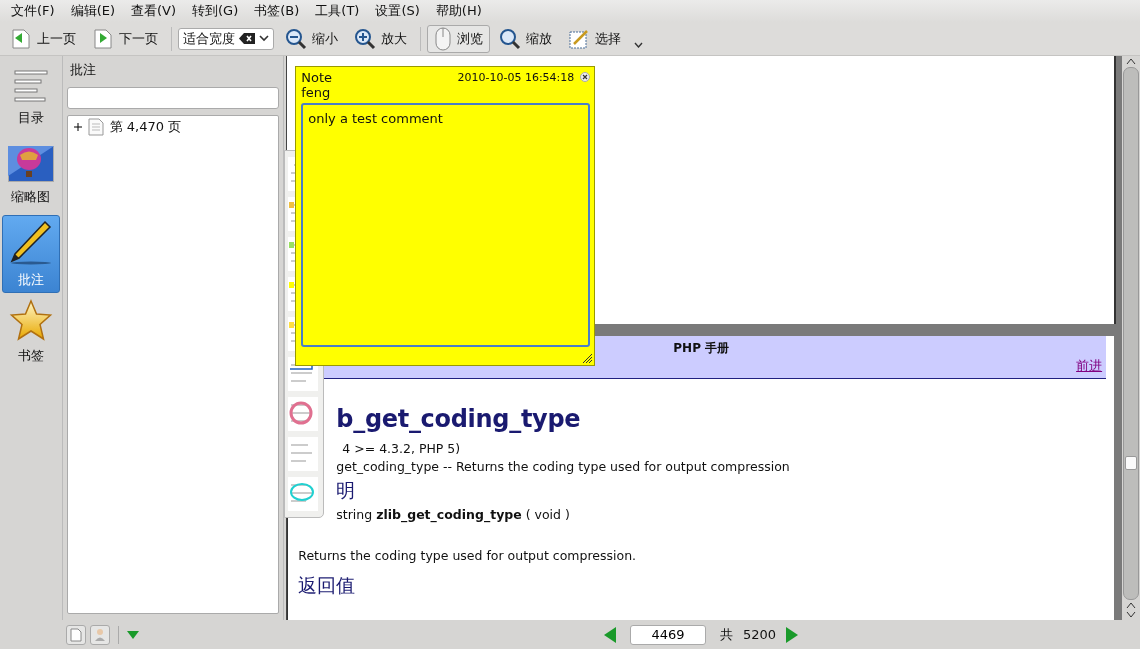  I want to click on page-icon, so click(95, 127).